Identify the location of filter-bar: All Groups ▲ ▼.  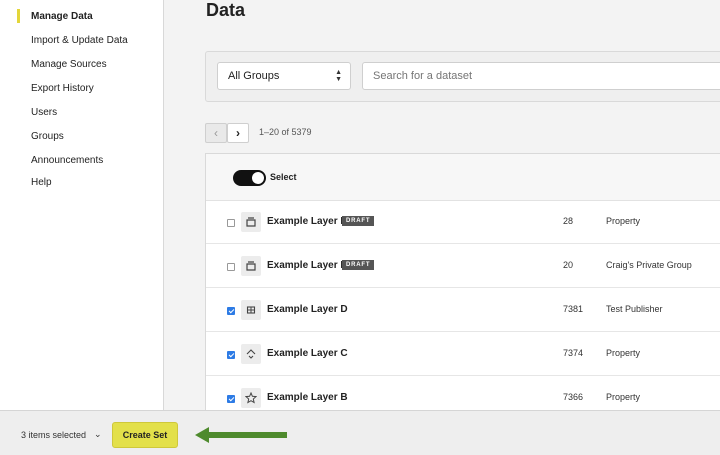
(462, 76).